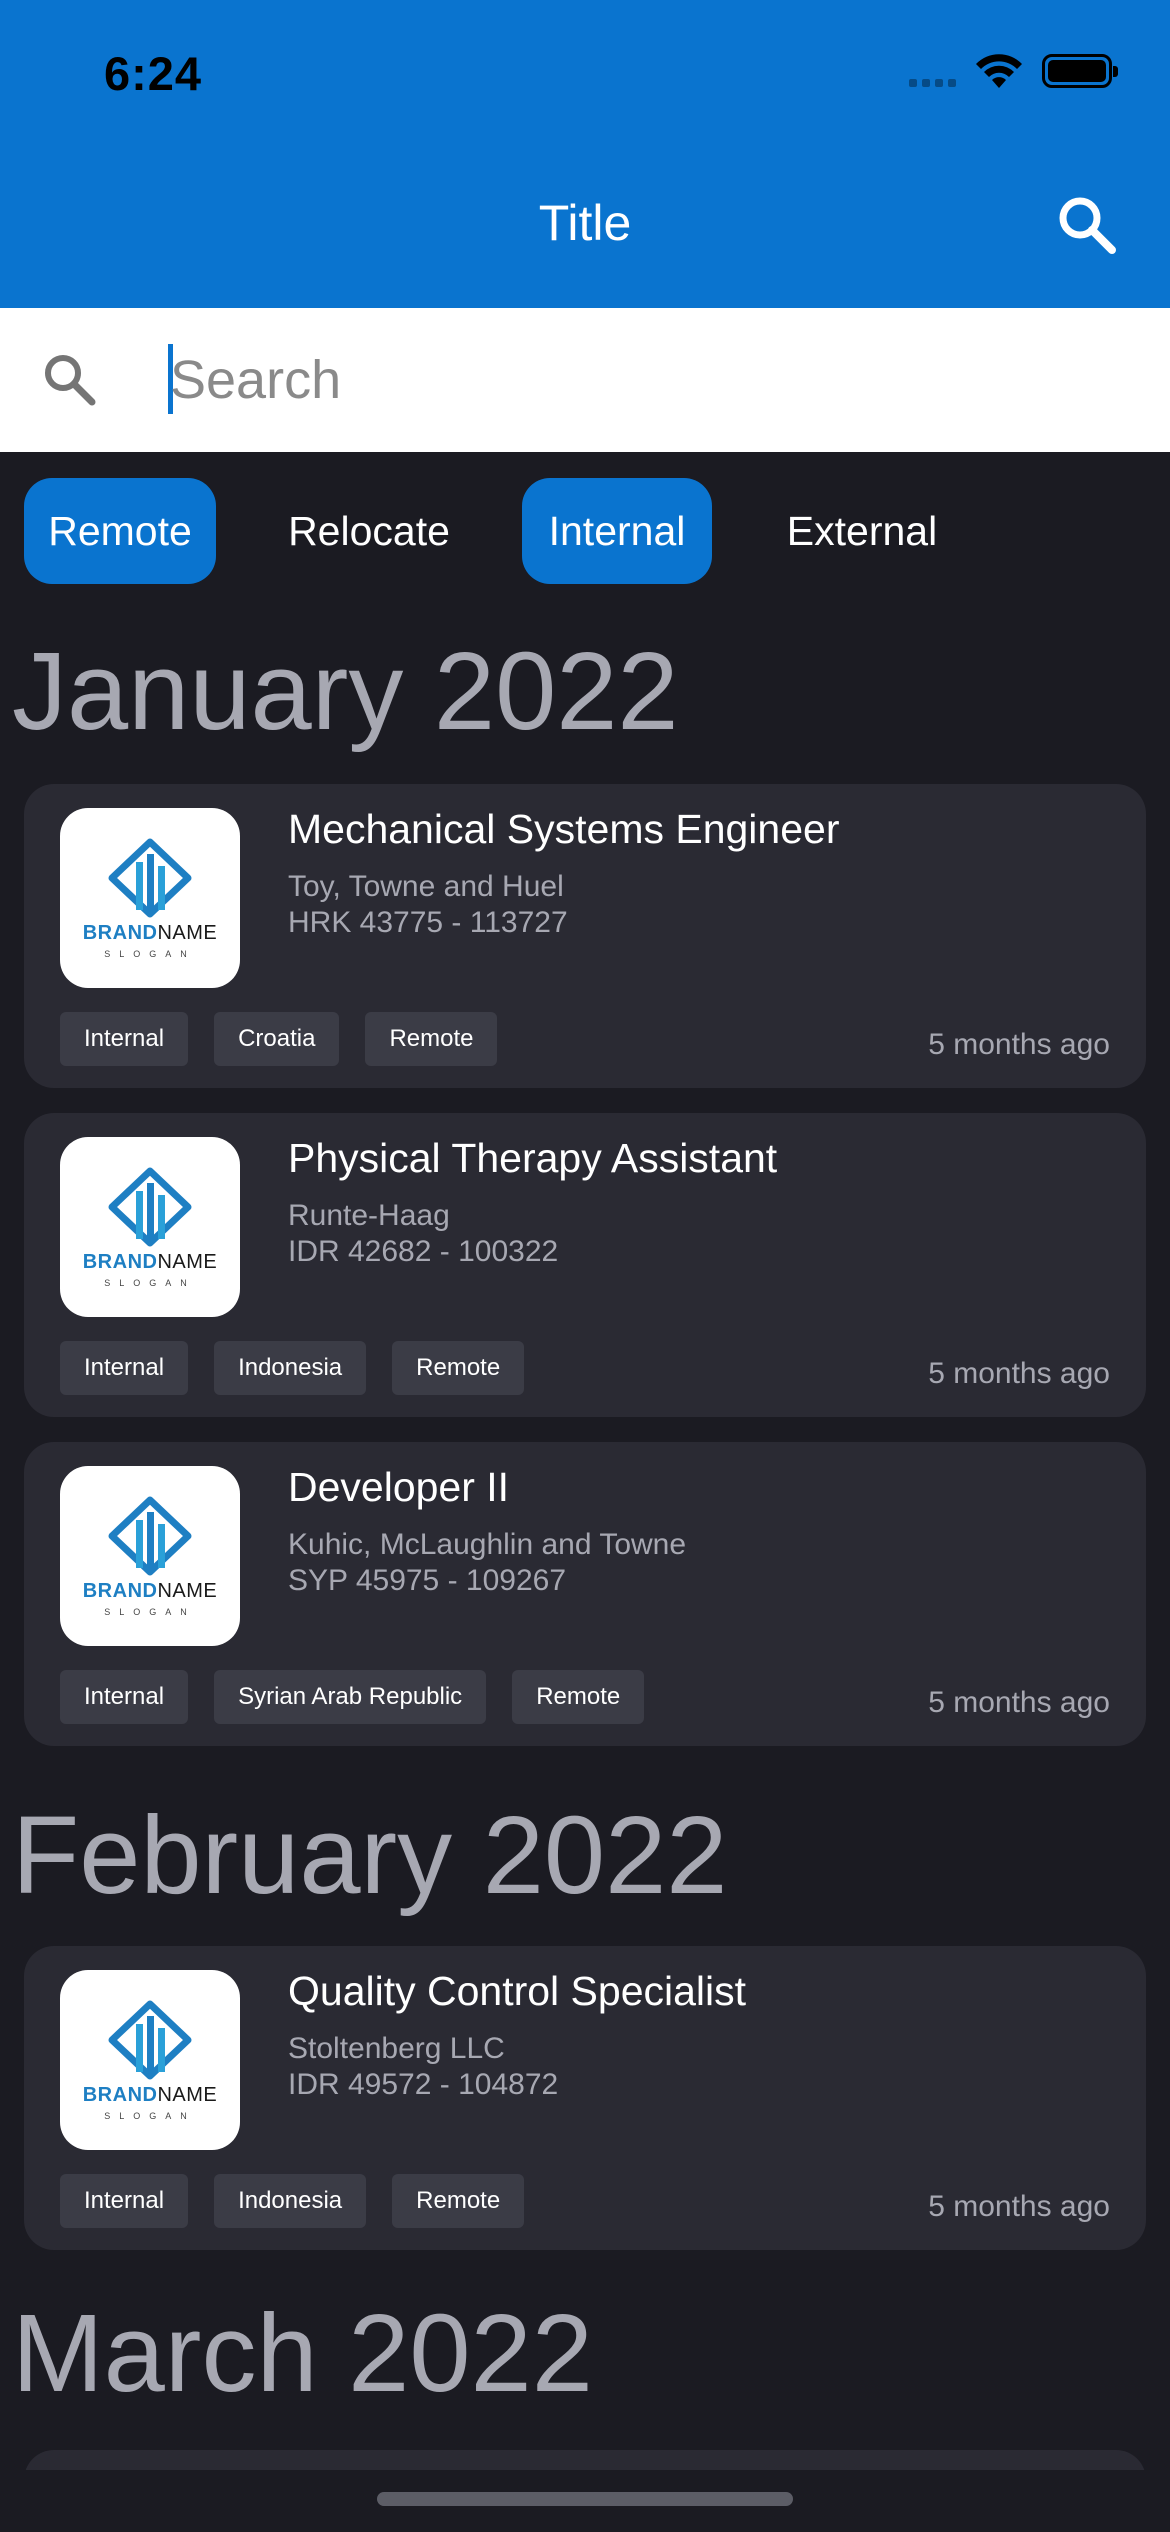 Image resolution: width=1170 pixels, height=2532 pixels. I want to click on company-name: Toy, Towne and Huel, so click(426, 886).